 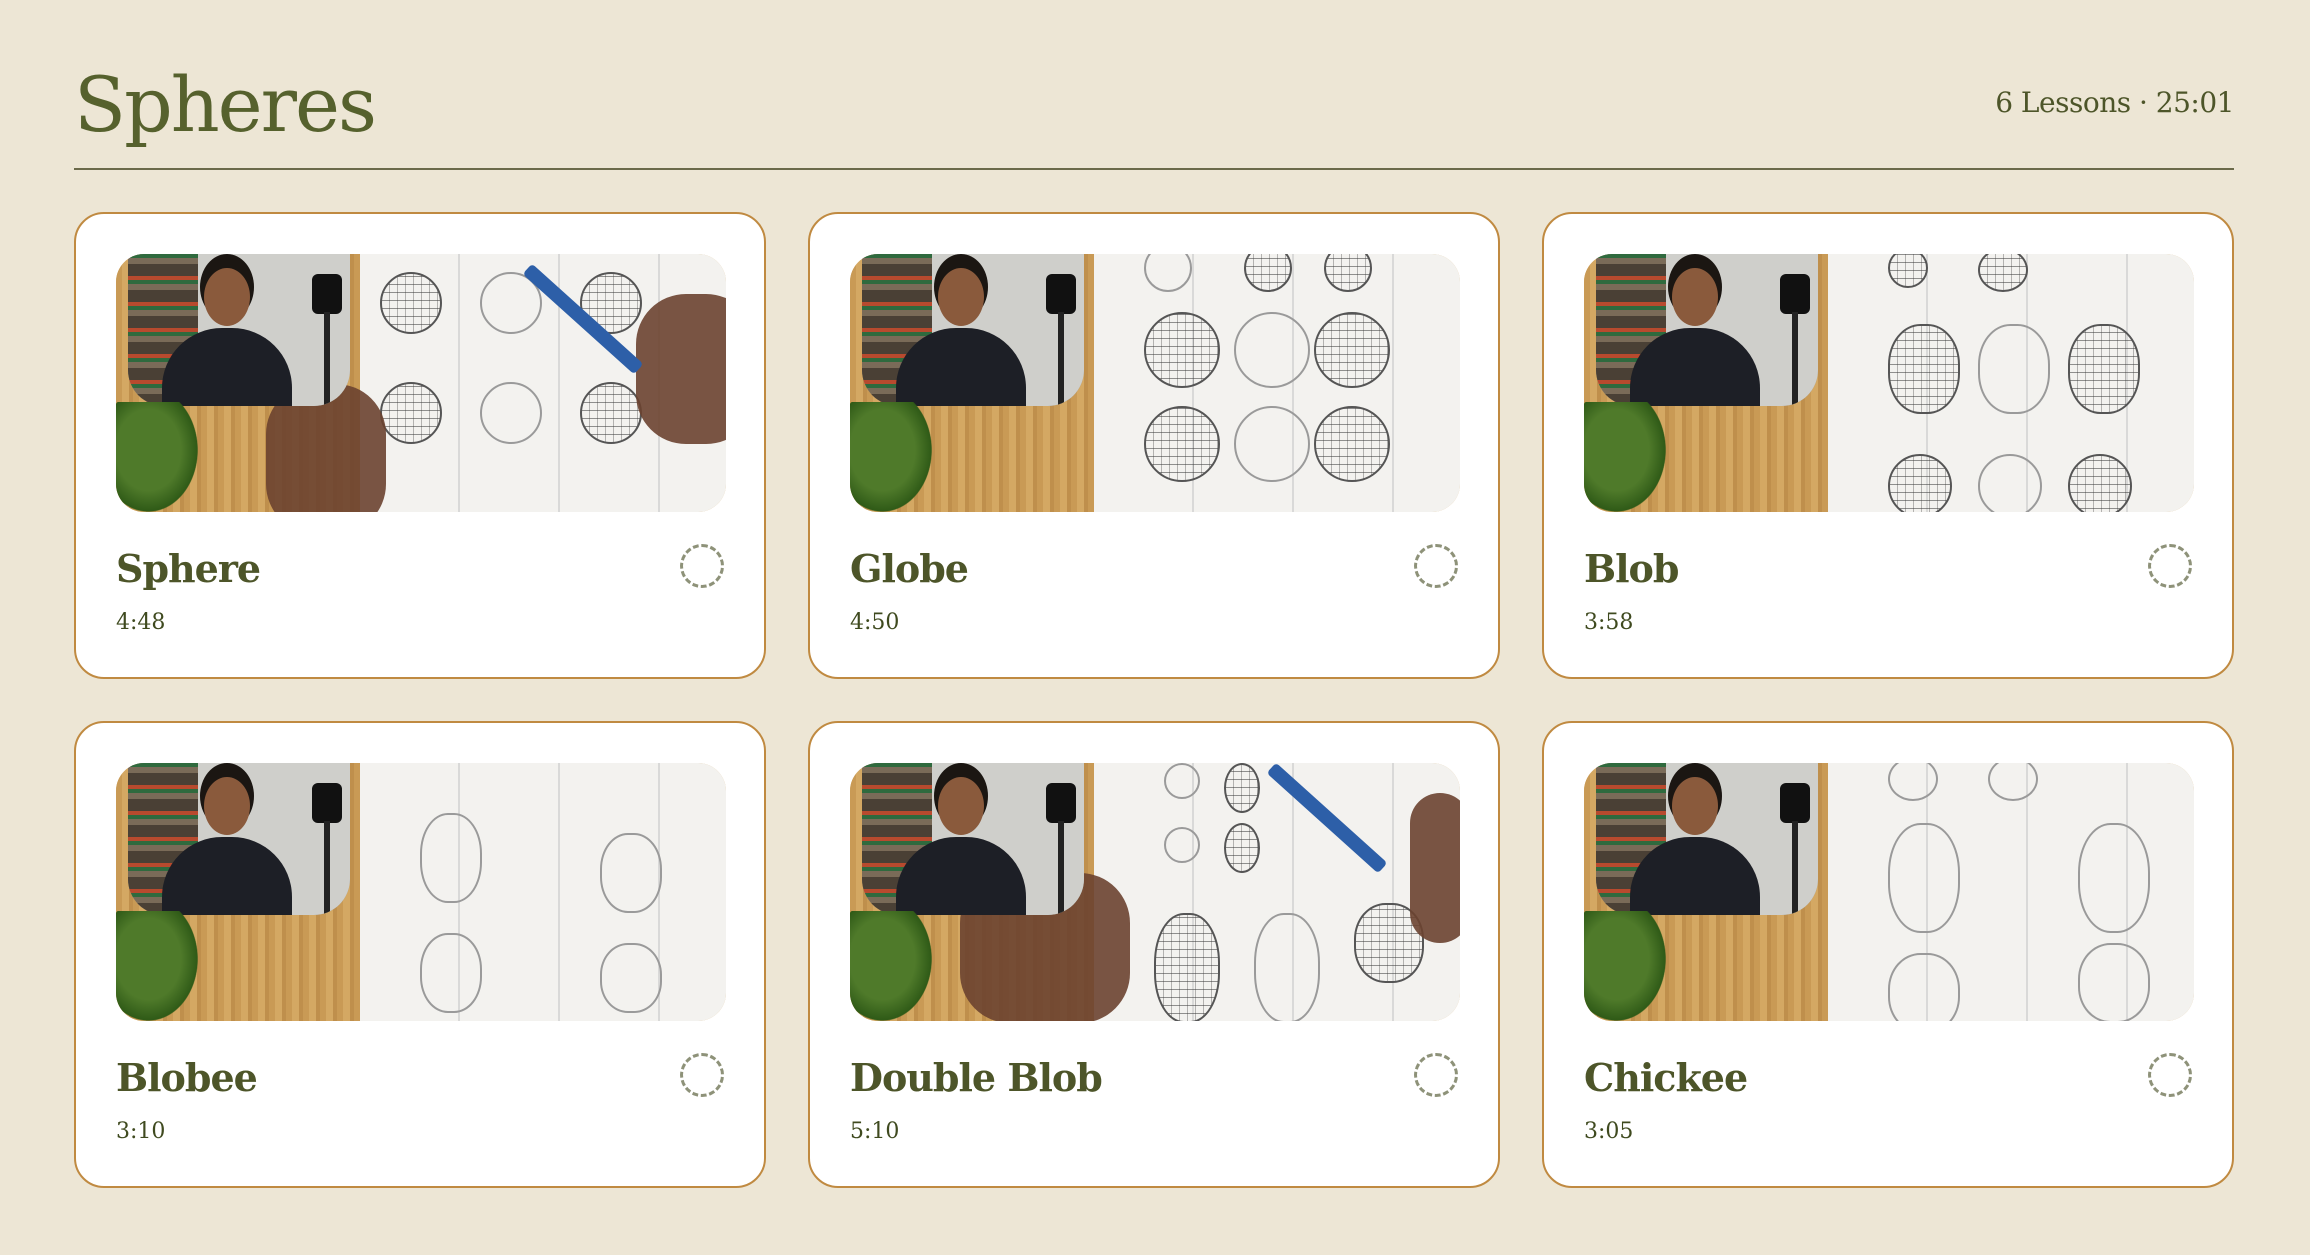 What do you see at coordinates (187, 1077) in the screenshot?
I see `lesson-title: Blobee` at bounding box center [187, 1077].